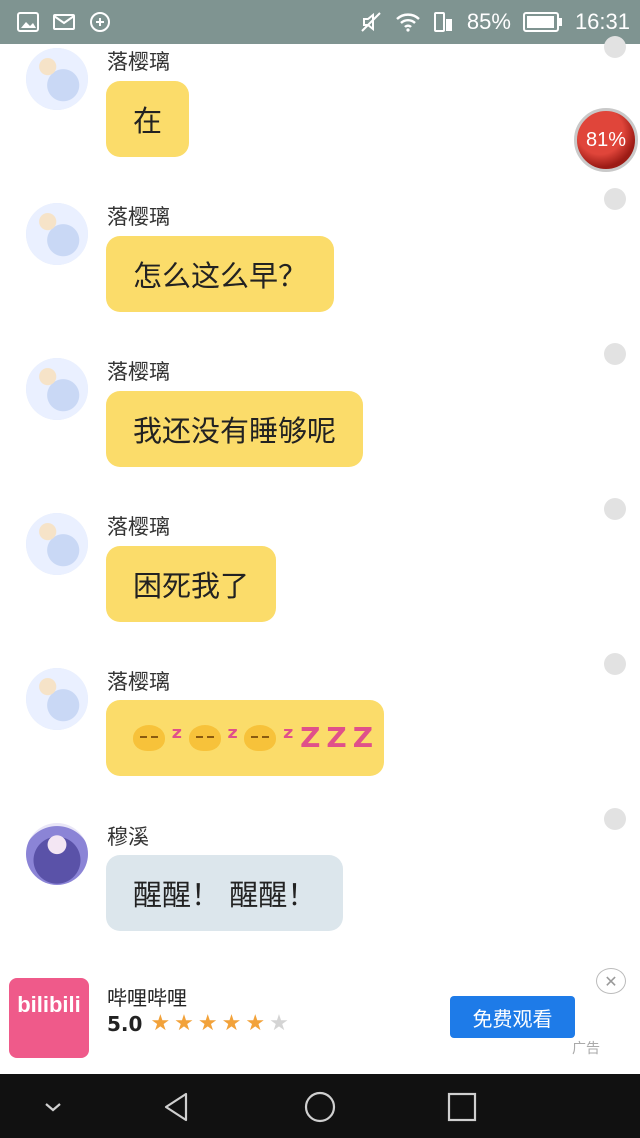 The image size is (640, 1138). I want to click on gallery-icon, so click(28, 22).